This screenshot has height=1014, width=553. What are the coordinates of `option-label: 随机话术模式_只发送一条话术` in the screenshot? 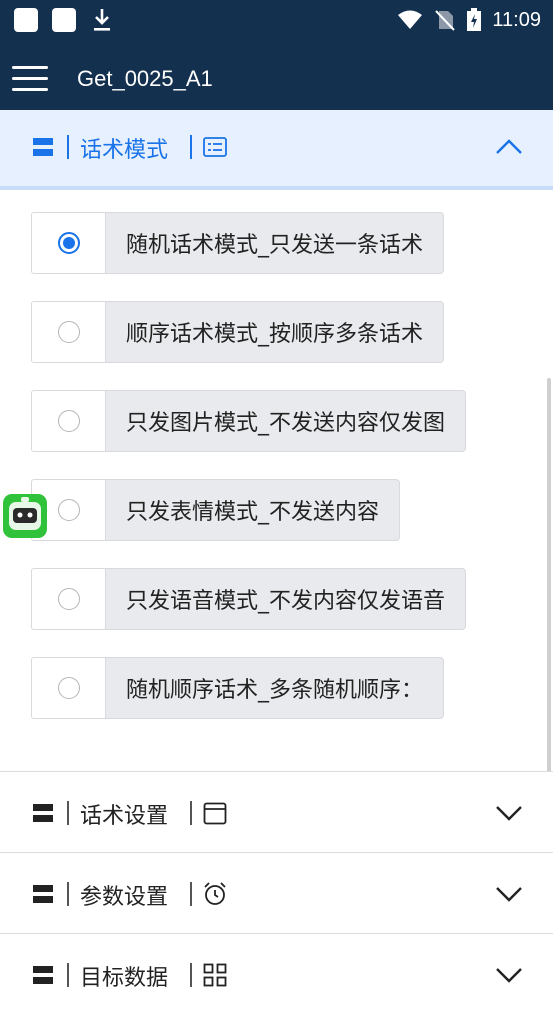 It's located at (275, 243).